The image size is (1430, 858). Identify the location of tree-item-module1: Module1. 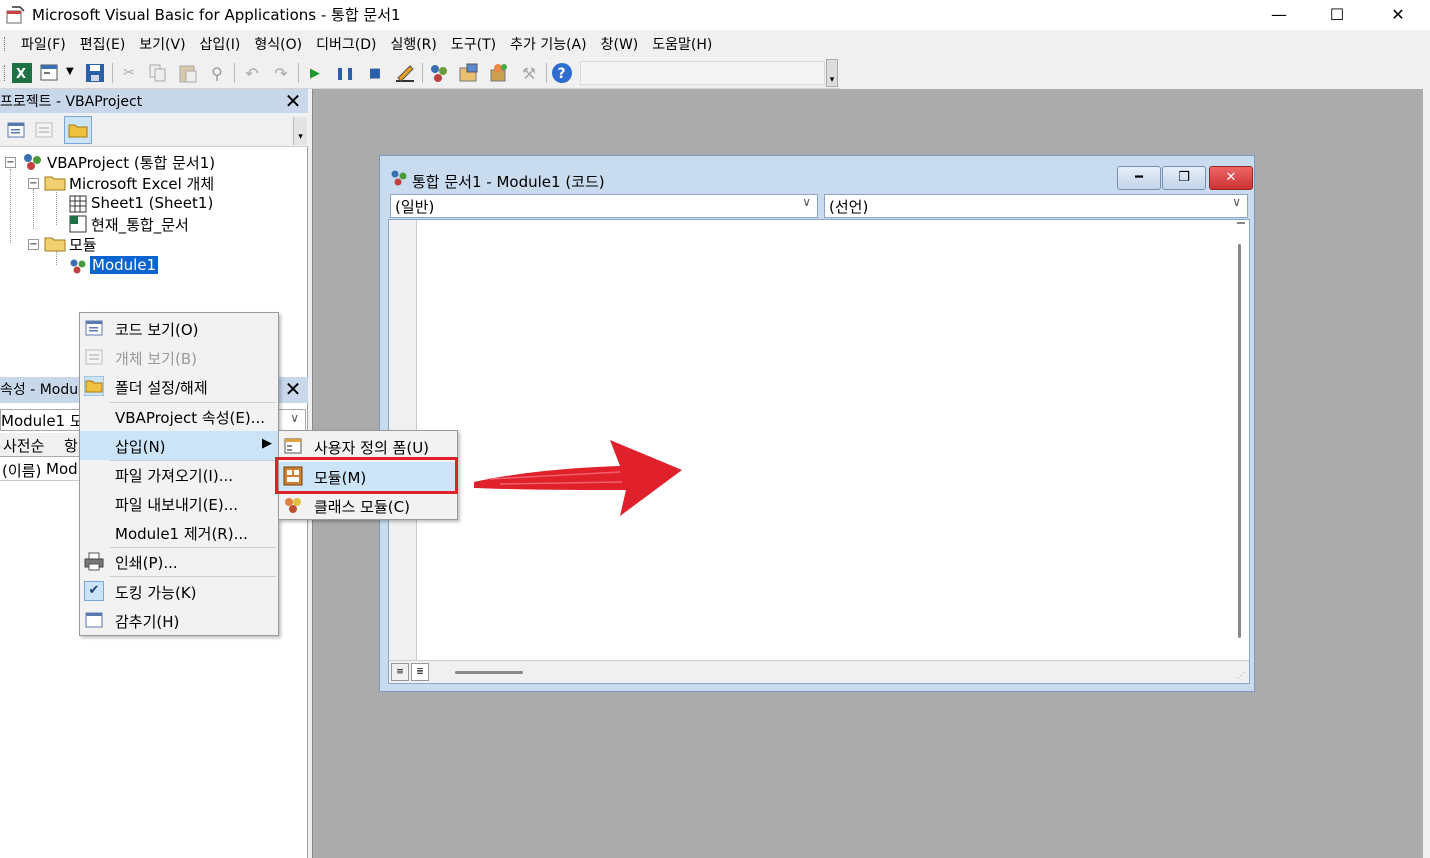
(124, 265).